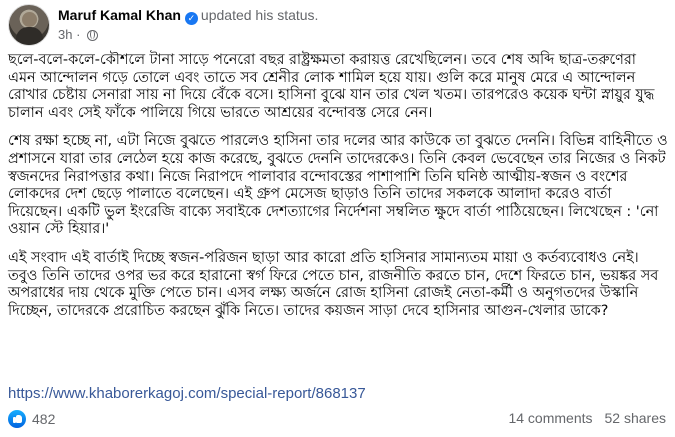 This screenshot has height=437, width=675. I want to click on post-action-text: updated his status., so click(259, 15).